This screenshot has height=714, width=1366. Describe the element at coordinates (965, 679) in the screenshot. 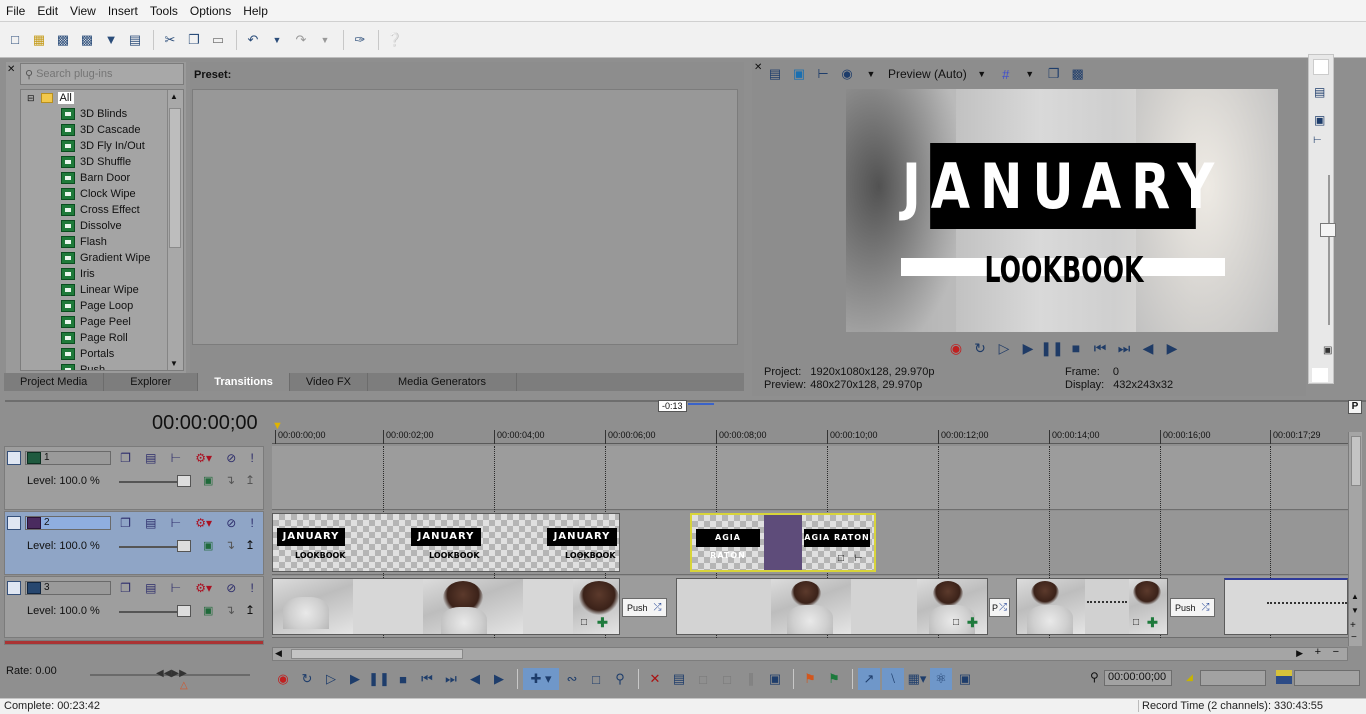

I see `ignore-grouping-icon: ▣` at that location.